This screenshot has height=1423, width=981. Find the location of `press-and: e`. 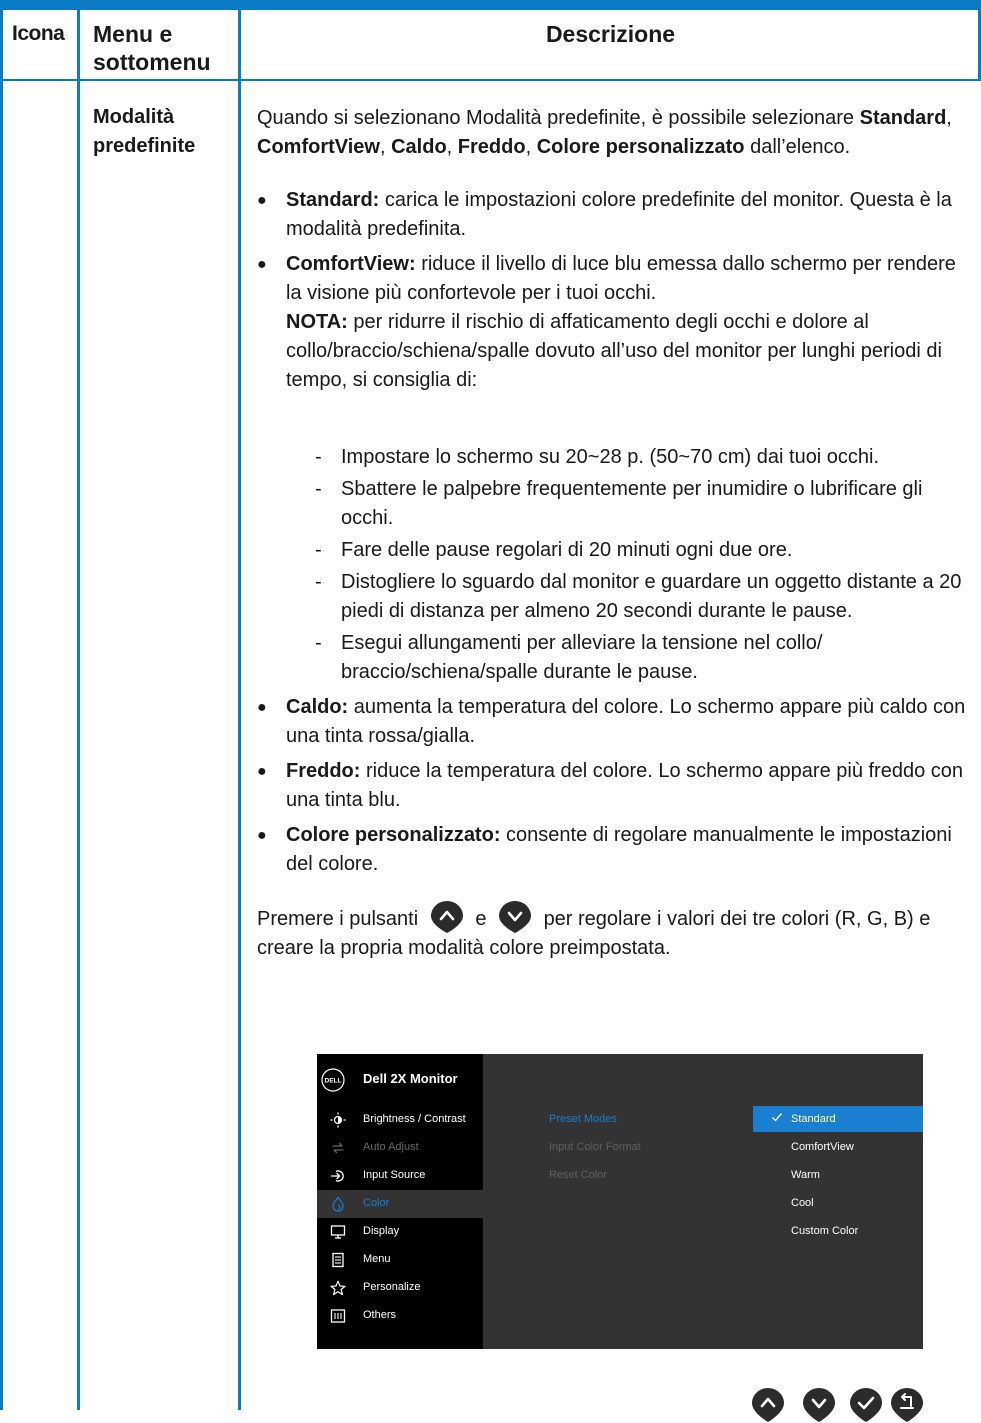

press-and: e is located at coordinates (481, 919).